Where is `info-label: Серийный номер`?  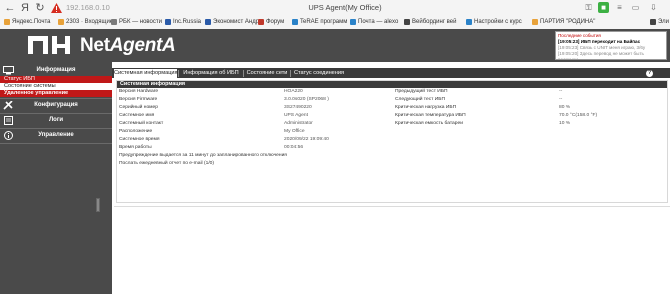
info-label: Серийный номер is located at coordinates (138, 107).